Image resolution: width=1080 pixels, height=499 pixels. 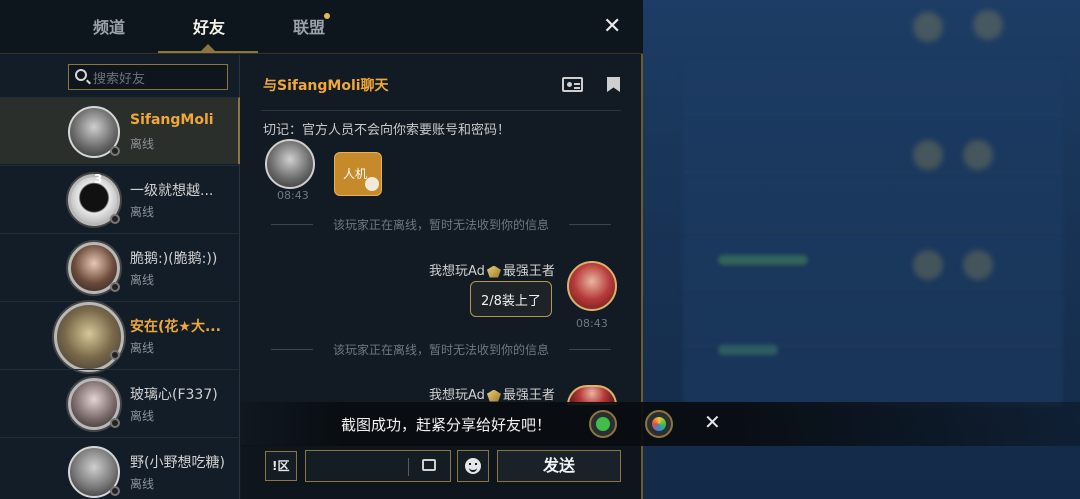 What do you see at coordinates (120, 266) in the screenshot?
I see `friend-item: 脆鹅:)(脆鹅:)) 离线` at bounding box center [120, 266].